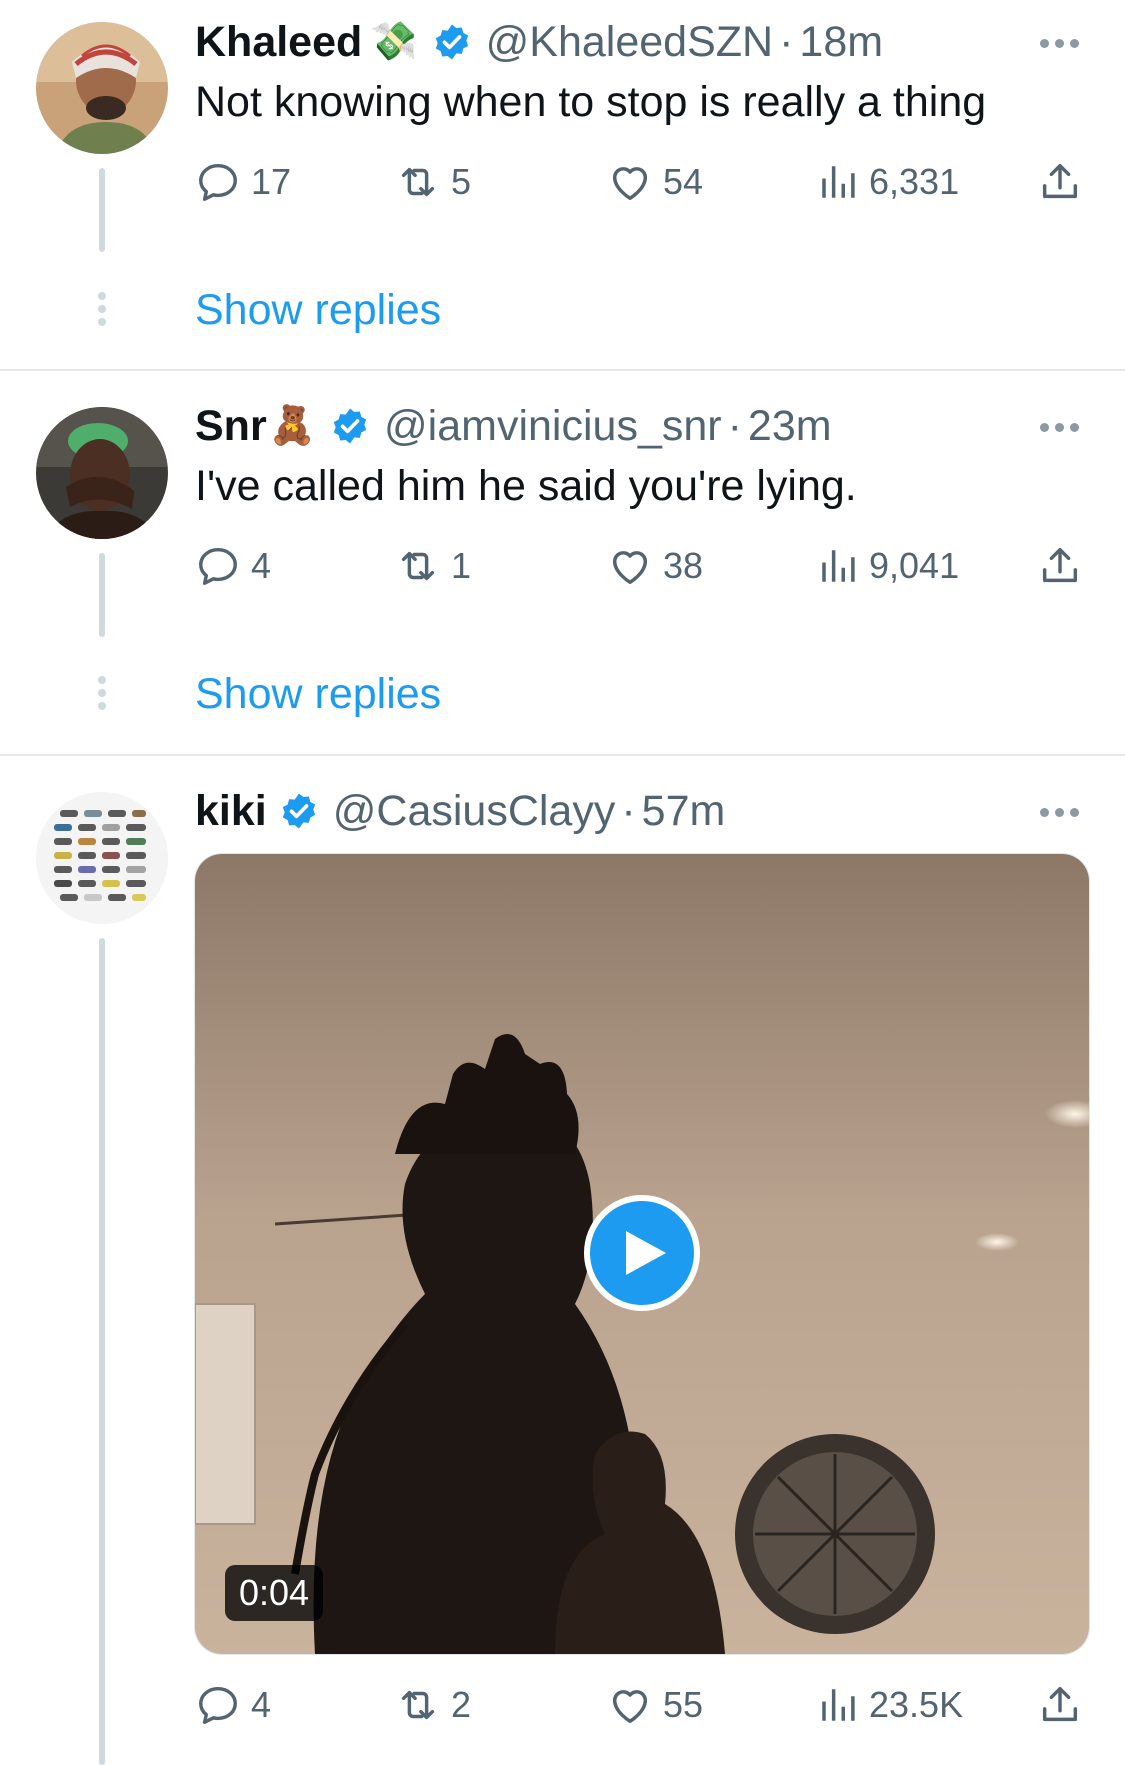 This screenshot has height=1765, width=1125. Describe the element at coordinates (790, 426) in the screenshot. I see `timestamp: 23m` at that location.